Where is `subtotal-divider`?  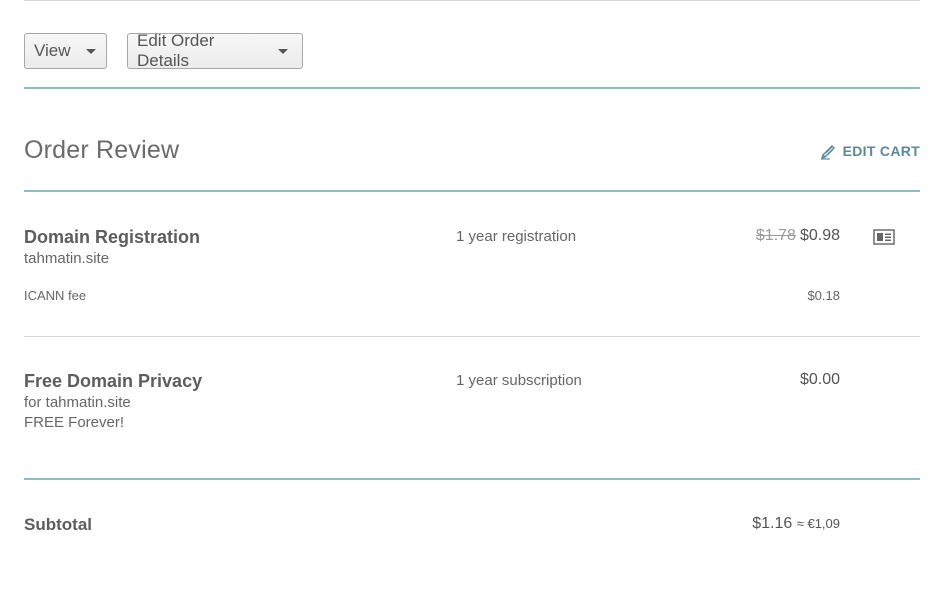
subtotal-divider is located at coordinates (472, 479).